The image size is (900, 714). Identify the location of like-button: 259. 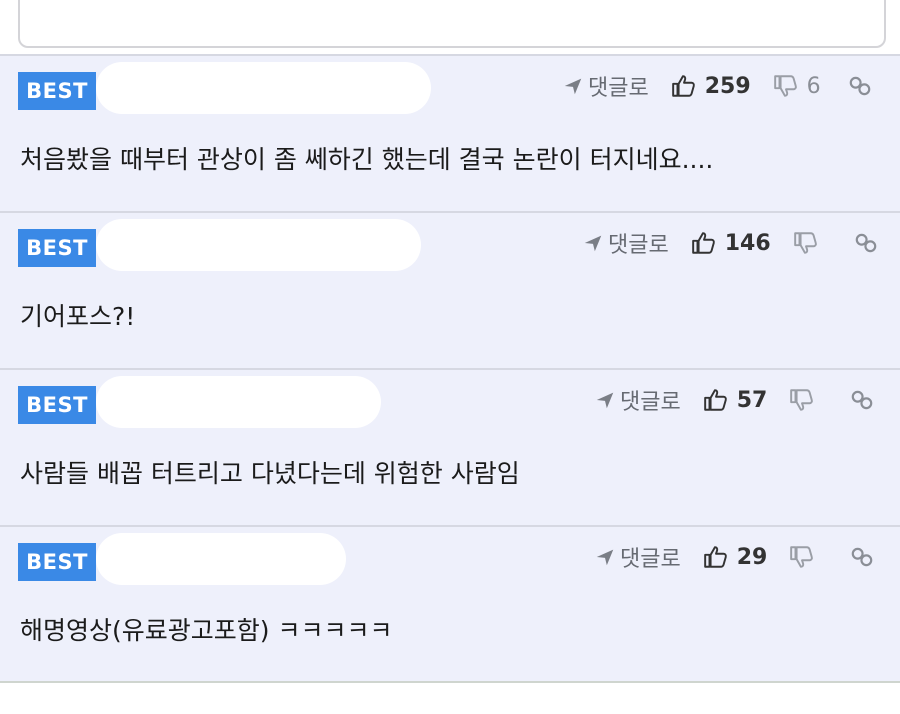
(711, 86).